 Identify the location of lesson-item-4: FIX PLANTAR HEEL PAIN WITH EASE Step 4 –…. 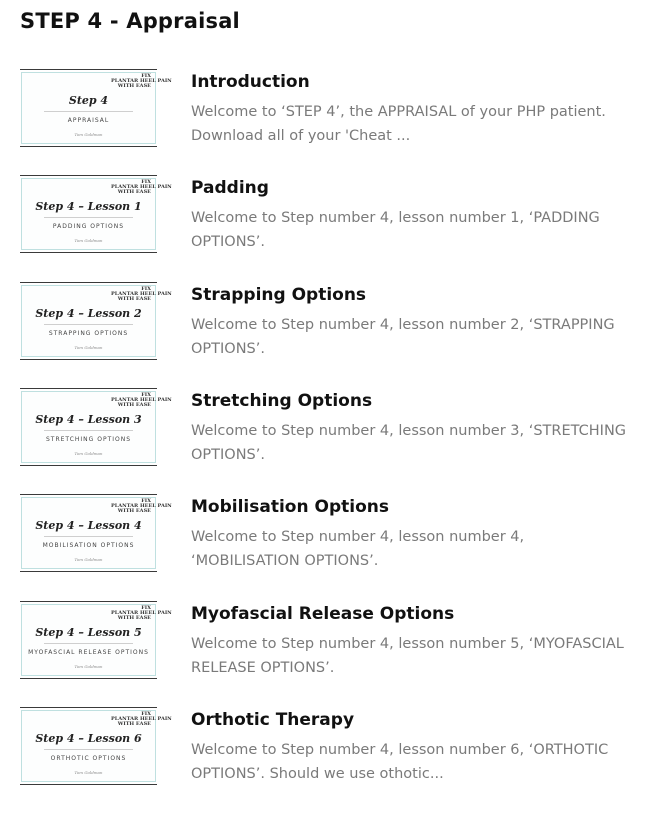
(330, 436).